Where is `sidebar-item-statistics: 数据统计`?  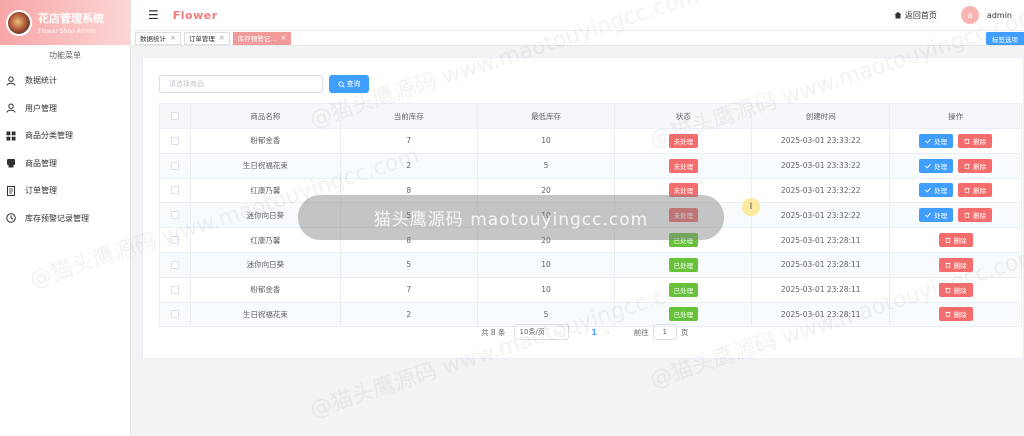 sidebar-item-statistics: 数据统计 is located at coordinates (65, 81).